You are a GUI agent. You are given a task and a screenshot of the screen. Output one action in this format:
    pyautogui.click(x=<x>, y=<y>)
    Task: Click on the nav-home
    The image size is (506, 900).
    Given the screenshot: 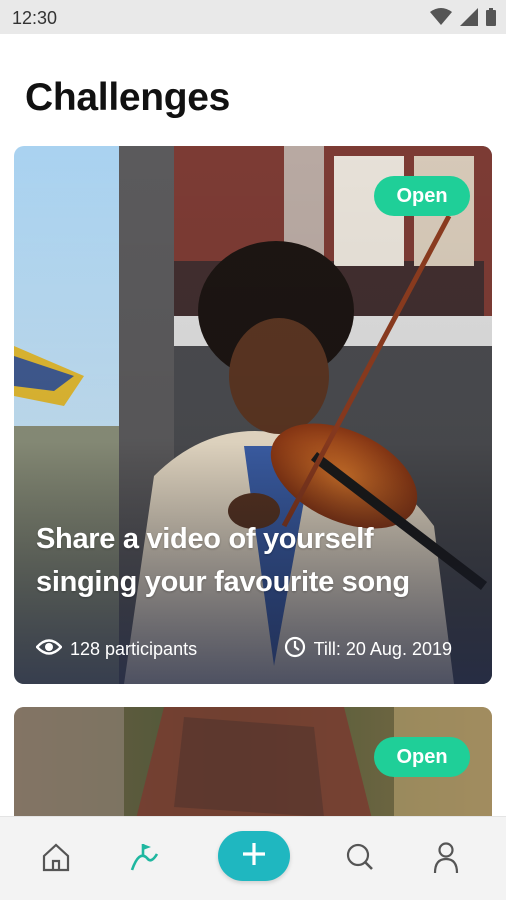 What is the action you would take?
    pyautogui.click(x=56, y=859)
    